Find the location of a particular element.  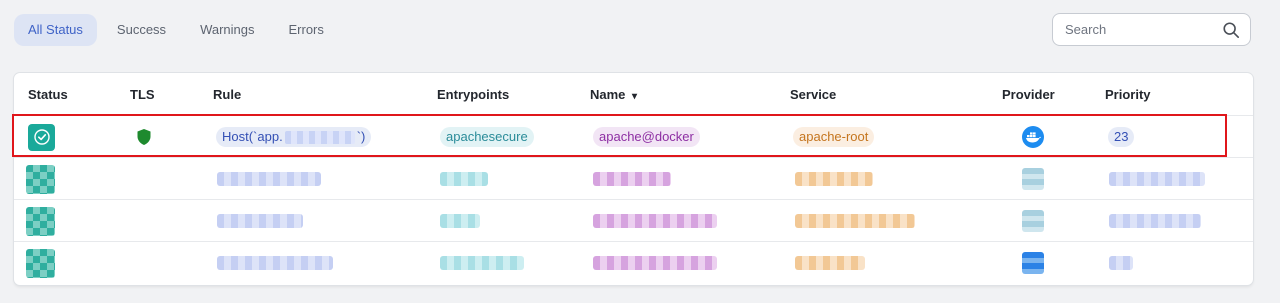

status-filter-tabs: All Status Success Warnings Errors is located at coordinates (176, 30).